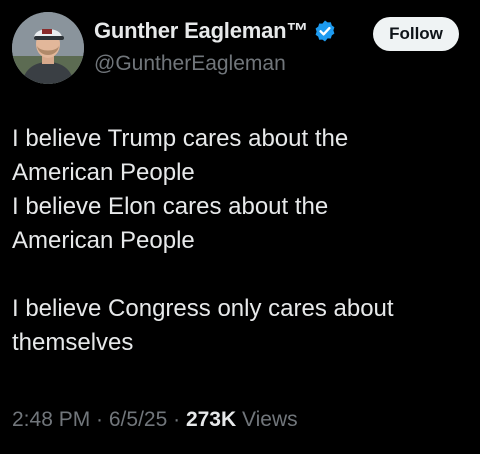 This screenshot has width=480, height=454. What do you see at coordinates (325, 31) in the screenshot?
I see `verified-badge-icon` at bounding box center [325, 31].